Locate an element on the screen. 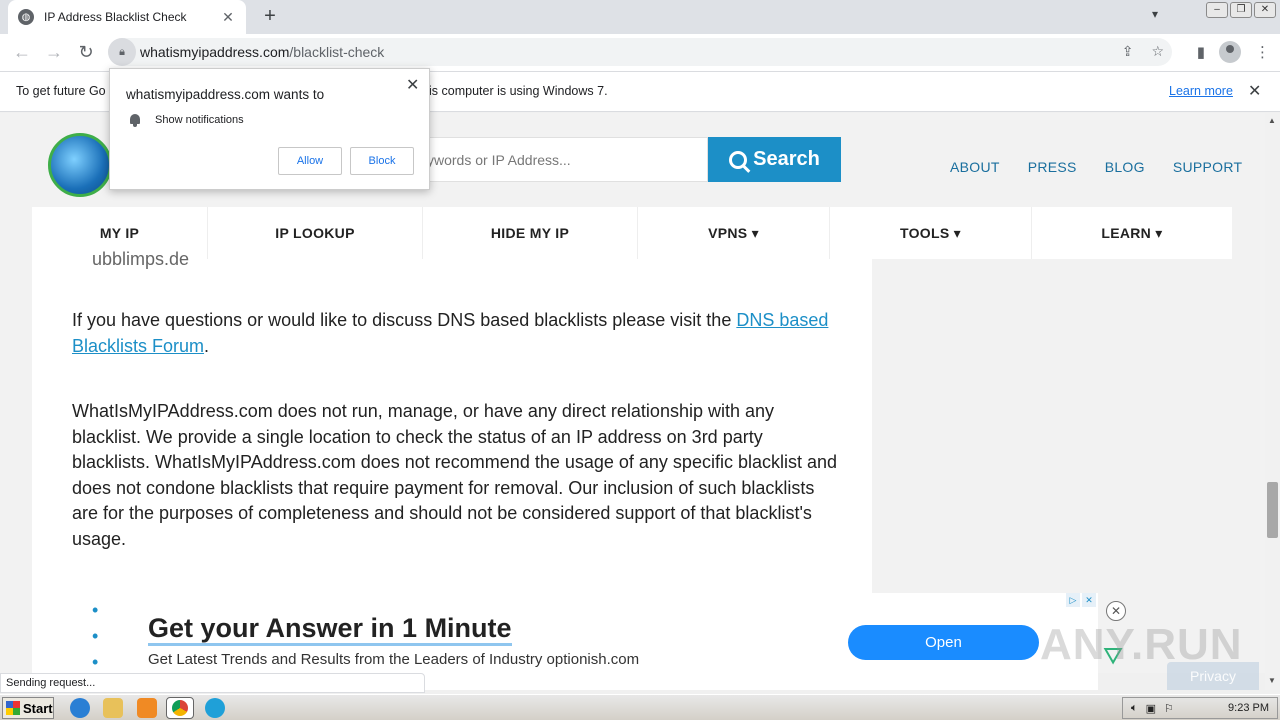 The height and width of the screenshot is (720, 1280). ad-dismiss-icon: ✕ is located at coordinates (1116, 611).